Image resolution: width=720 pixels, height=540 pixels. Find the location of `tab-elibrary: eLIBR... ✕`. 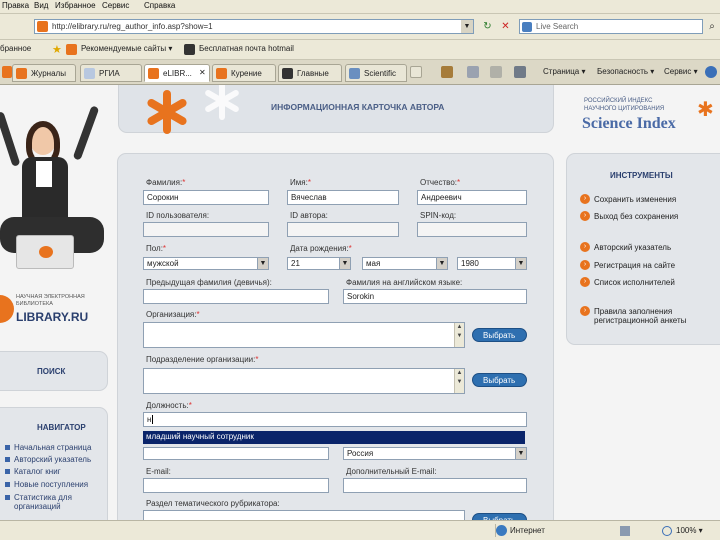

tab-elibrary: eLIBR... ✕ is located at coordinates (177, 73).